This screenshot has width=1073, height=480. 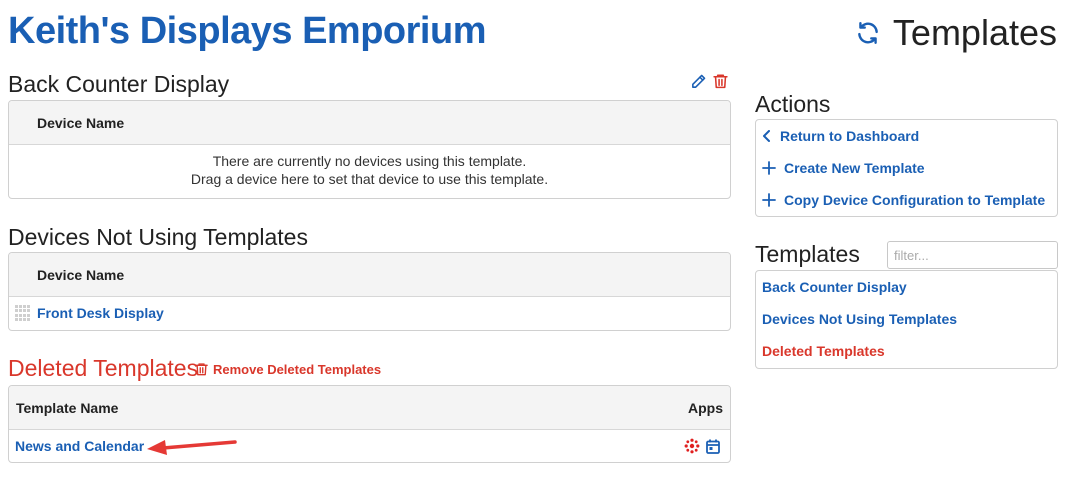 What do you see at coordinates (192, 447) in the screenshot?
I see `annotation-arrow-icon` at bounding box center [192, 447].